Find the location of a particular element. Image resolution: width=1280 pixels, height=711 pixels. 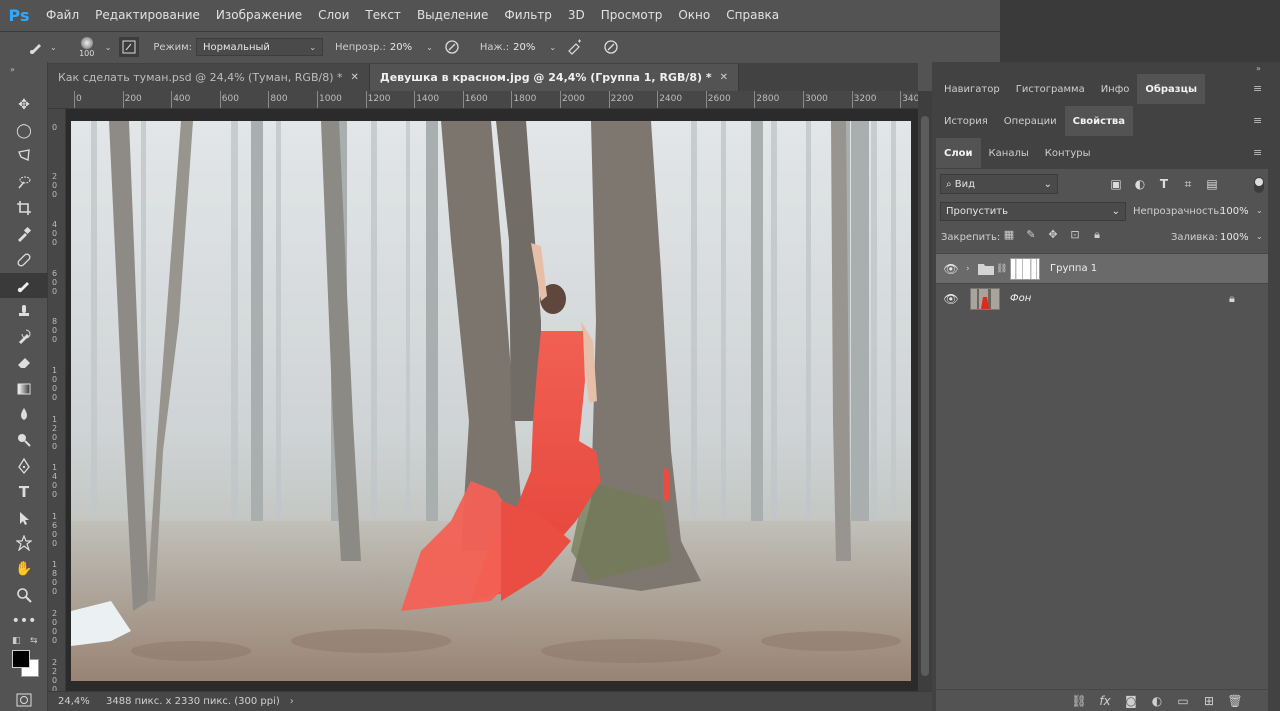

tab-channels: Каналы is located at coordinates (1008, 153).